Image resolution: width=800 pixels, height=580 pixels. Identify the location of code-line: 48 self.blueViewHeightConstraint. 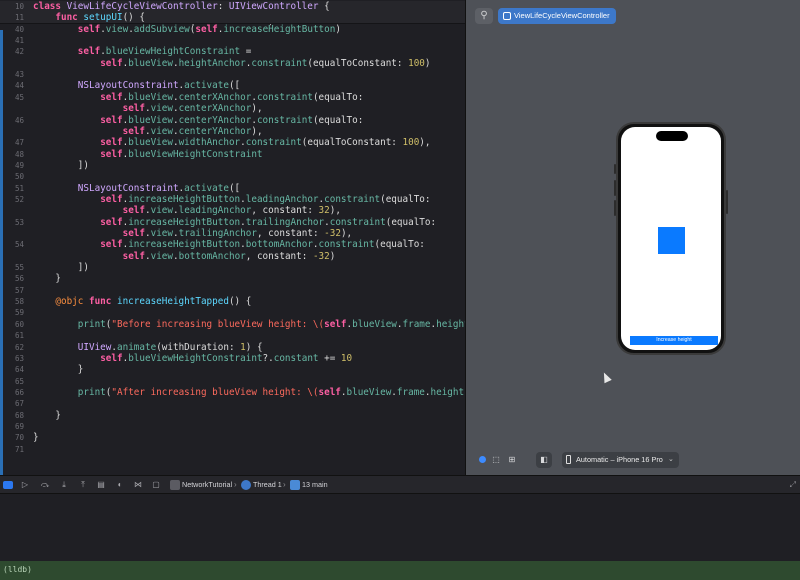
(232, 155).